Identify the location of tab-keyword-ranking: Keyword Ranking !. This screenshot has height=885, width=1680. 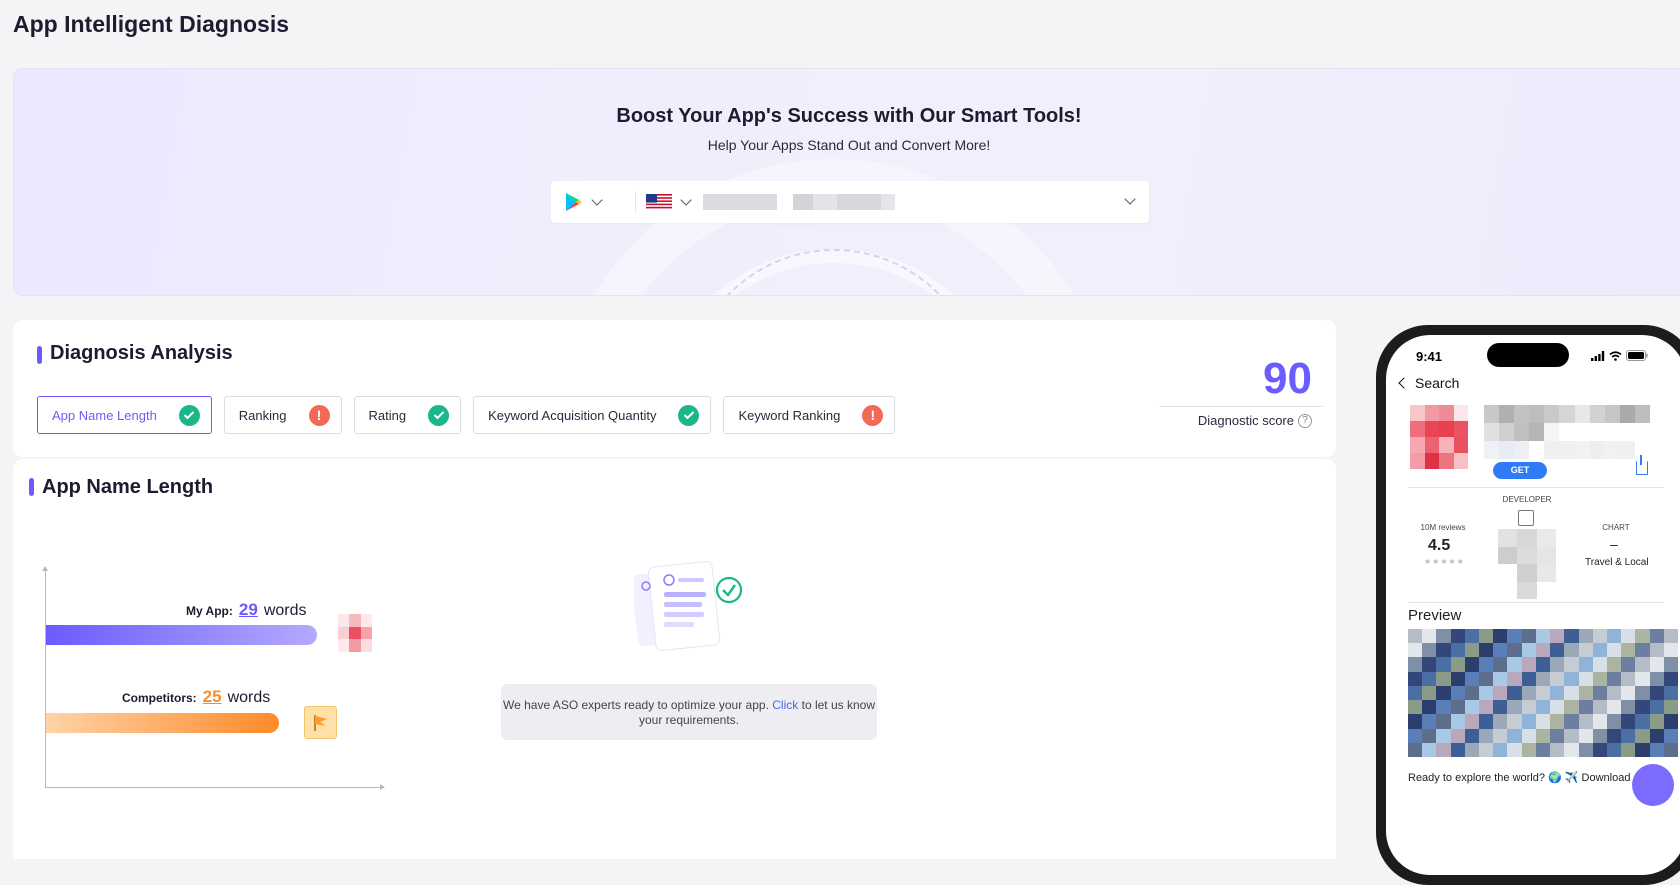
(809, 415).